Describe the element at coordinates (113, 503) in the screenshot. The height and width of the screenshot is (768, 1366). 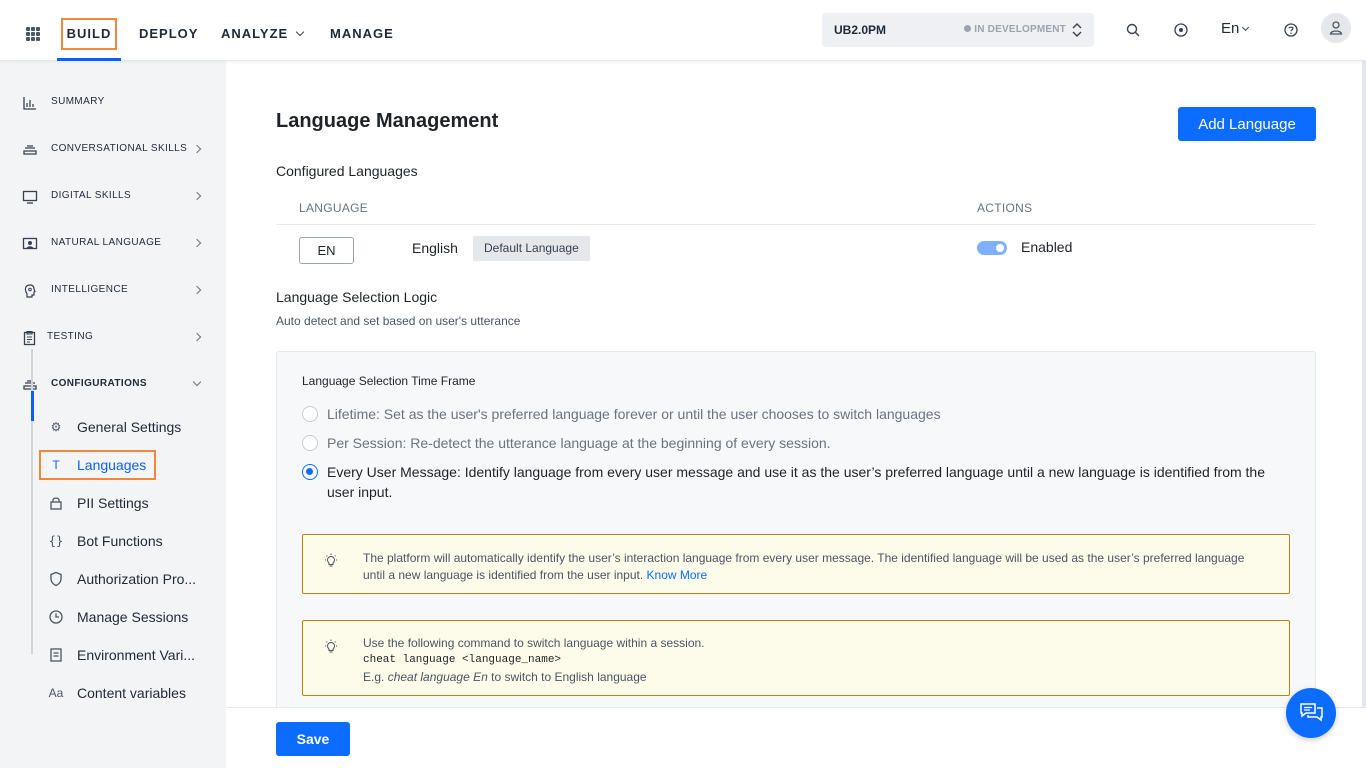
I see `sidebar-subitem-label: PII Settings` at that location.